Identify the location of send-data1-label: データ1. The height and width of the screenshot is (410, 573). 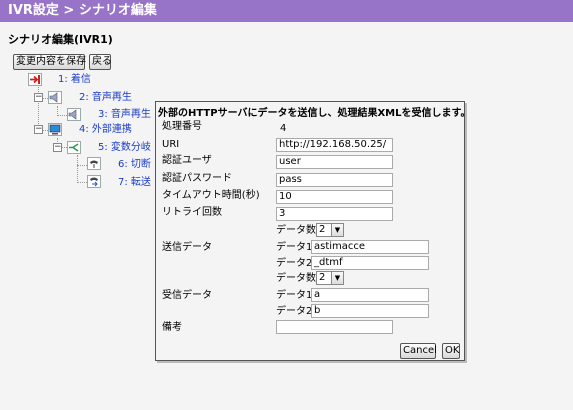
(294, 247).